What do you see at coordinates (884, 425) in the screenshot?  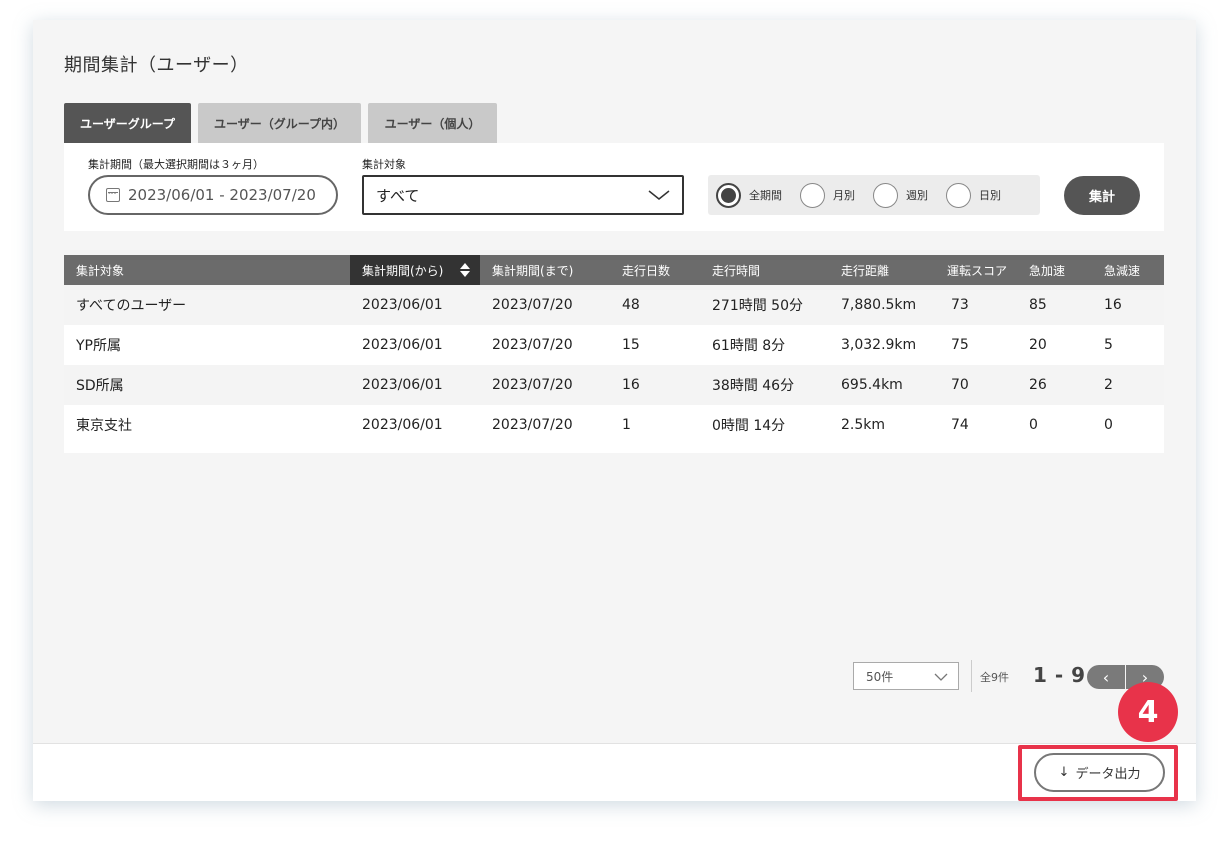 I see `cell-driving-distance: 2.5km` at bounding box center [884, 425].